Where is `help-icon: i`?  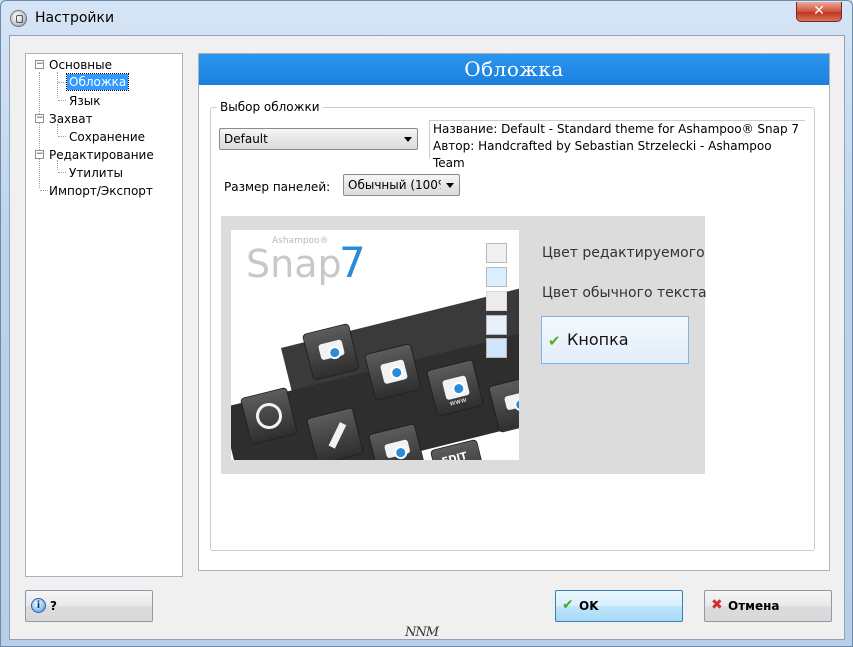 help-icon: i is located at coordinates (38, 605).